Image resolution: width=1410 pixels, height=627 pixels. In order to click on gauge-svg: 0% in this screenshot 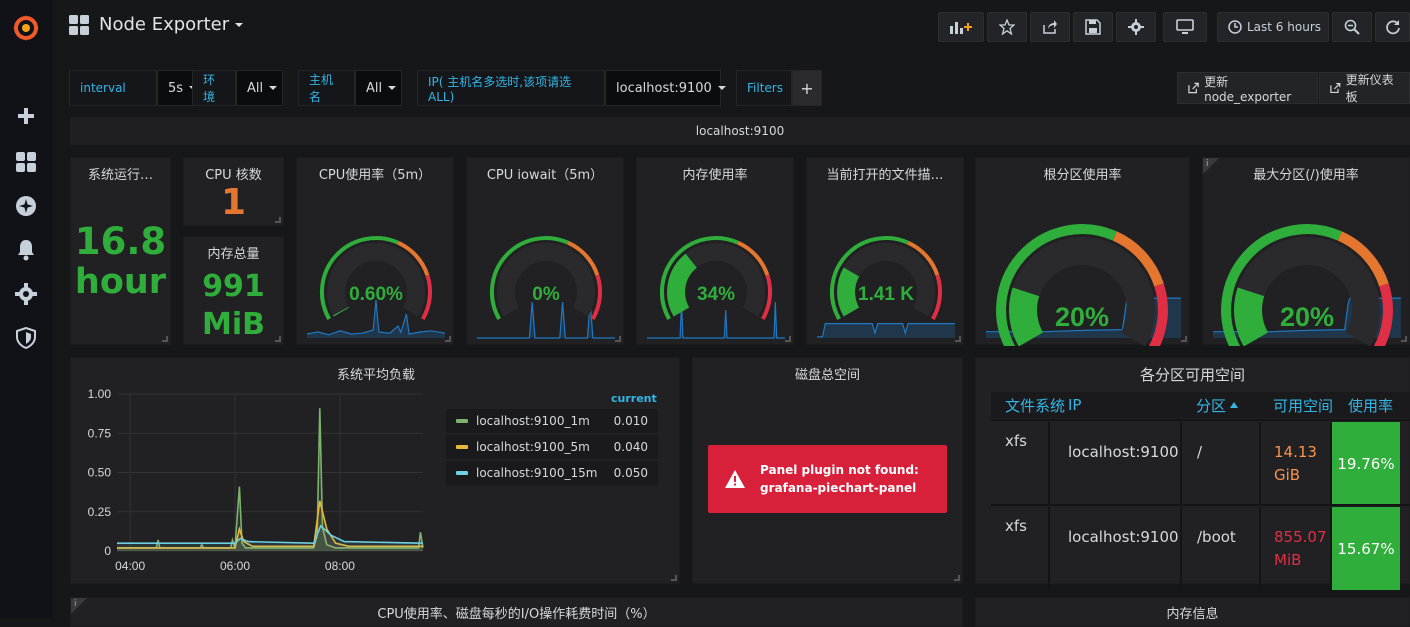, I will do `click(546, 287)`.